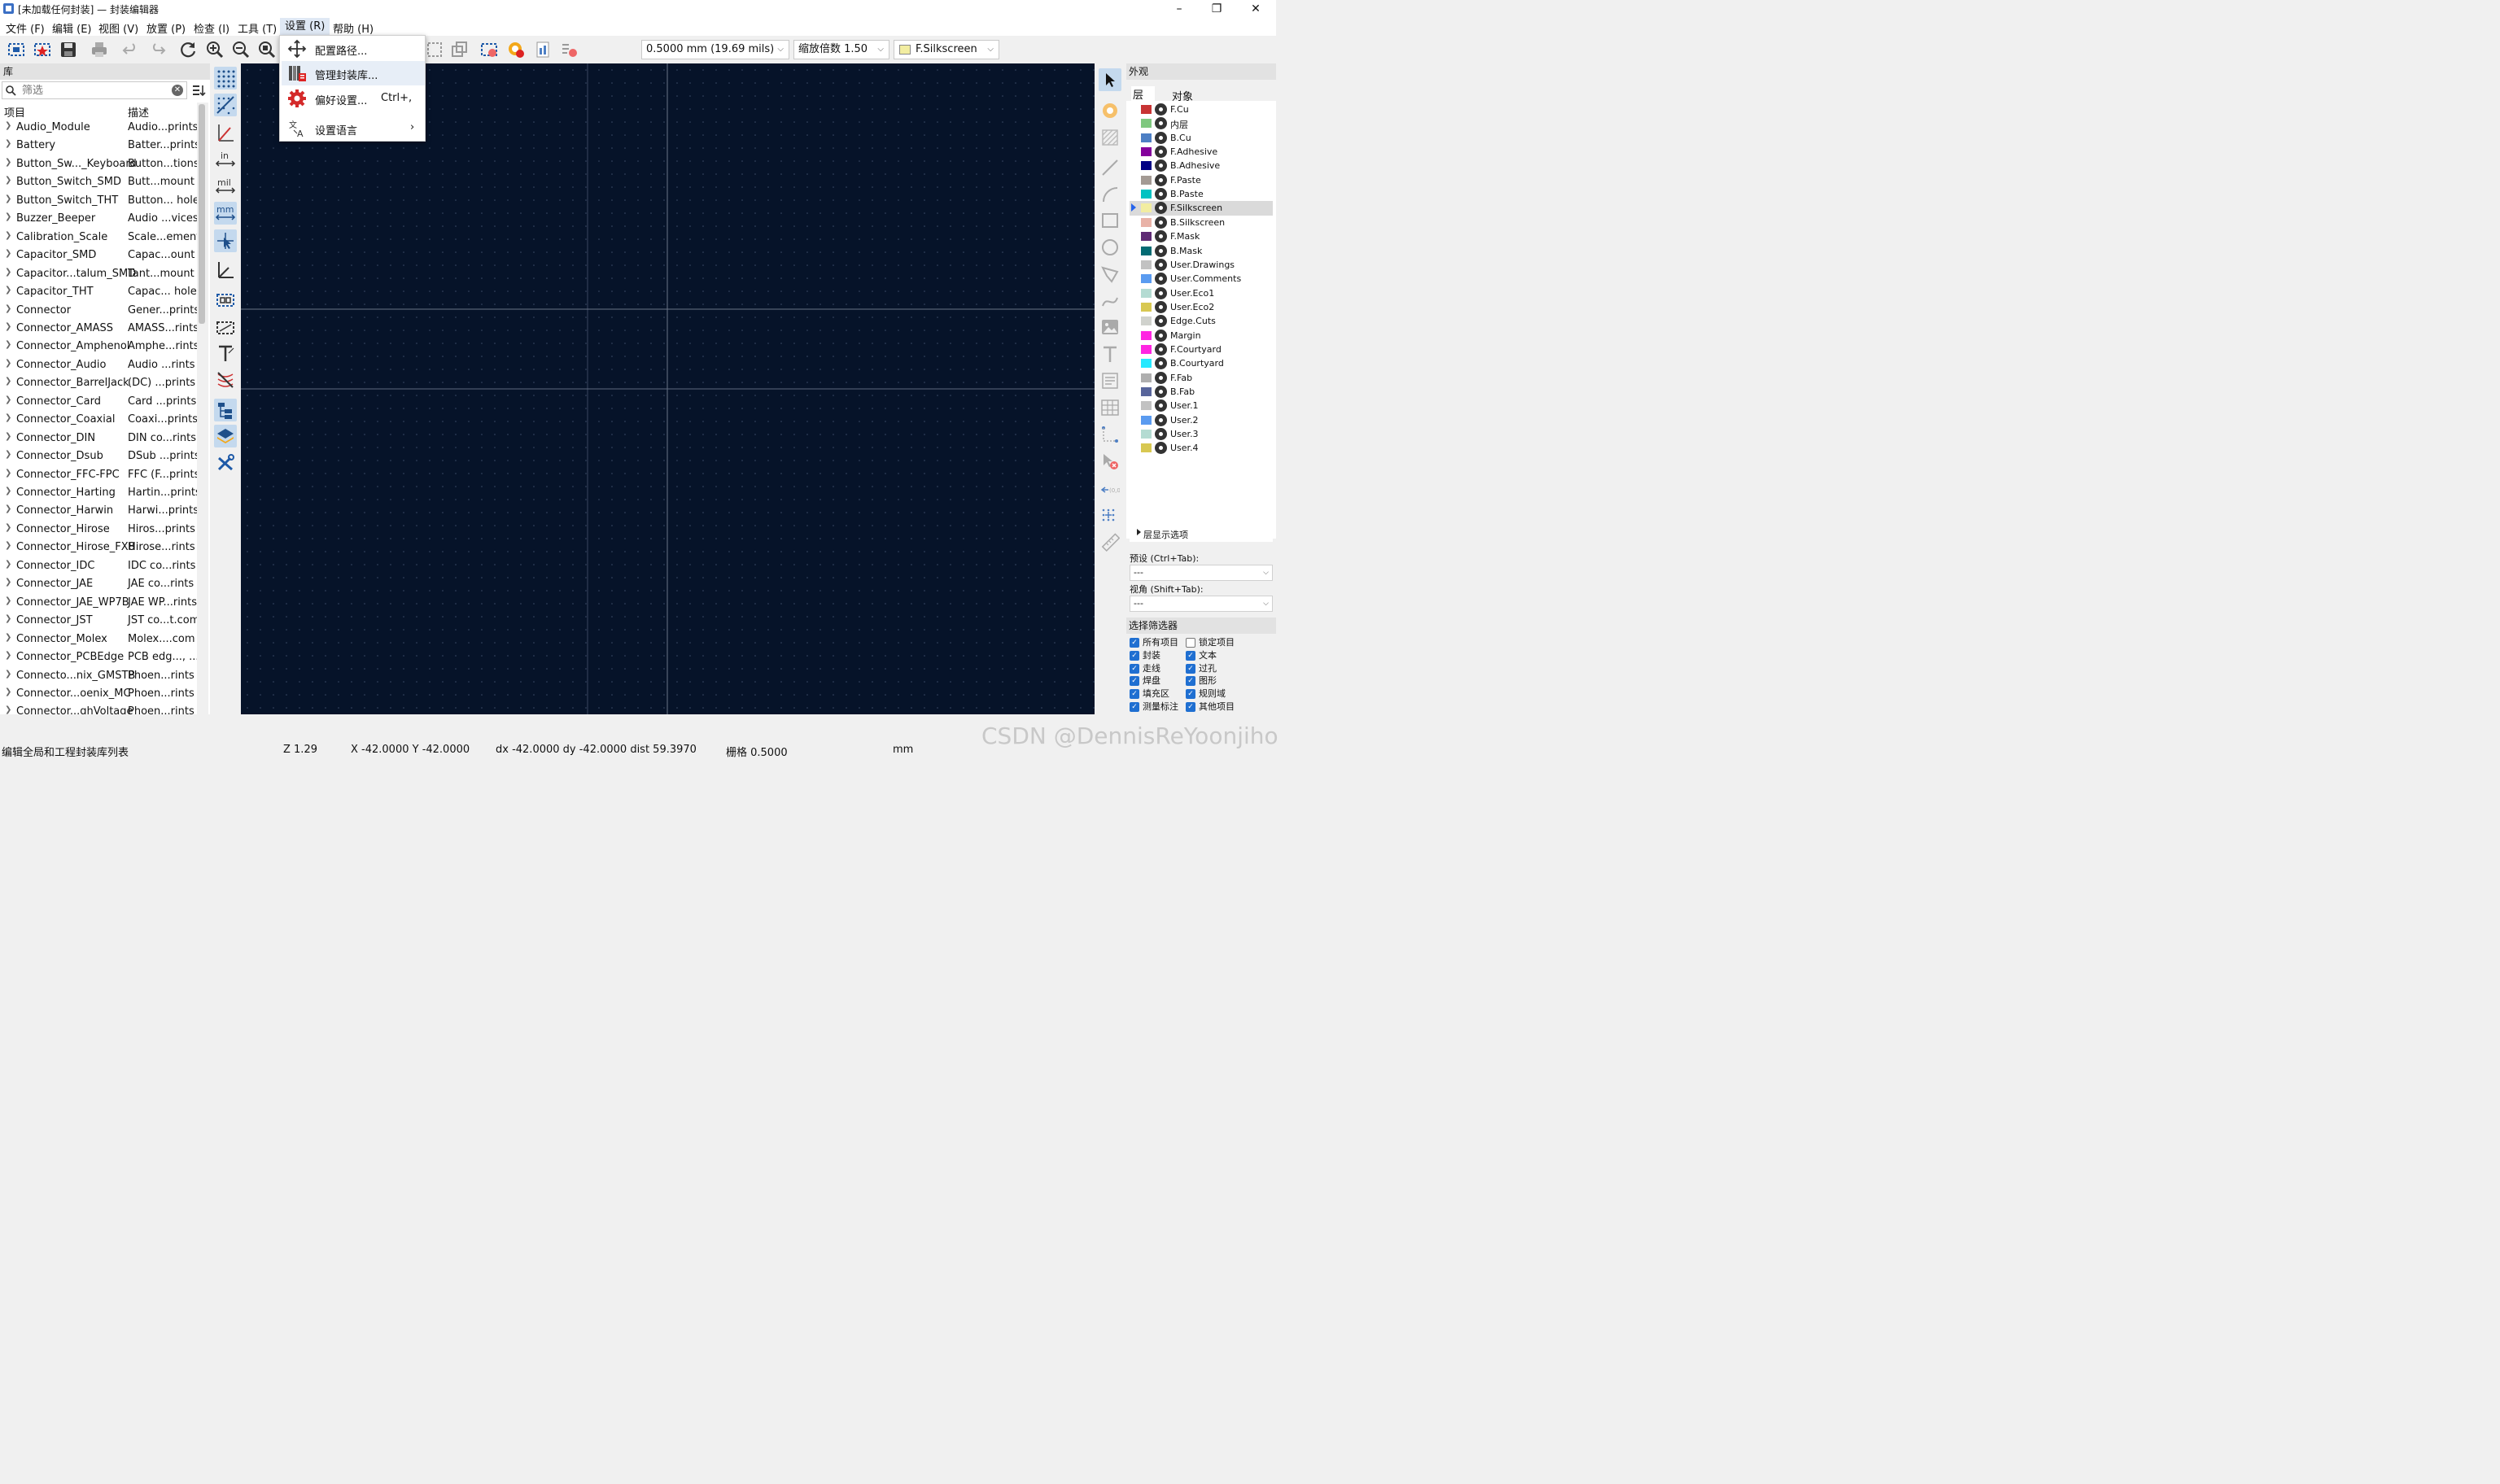 The image size is (2500, 1484). What do you see at coordinates (1201, 448) in the screenshot?
I see `layer-row: User.4` at bounding box center [1201, 448].